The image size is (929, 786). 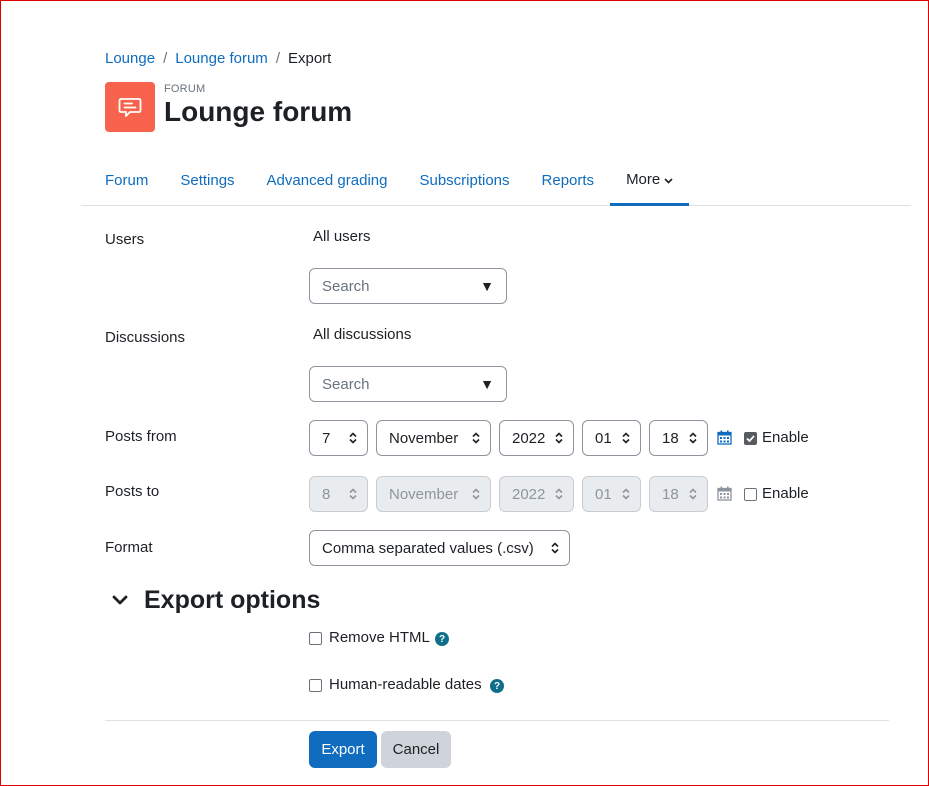 I want to click on posts-to-enable-checkbox, so click(x=750, y=494).